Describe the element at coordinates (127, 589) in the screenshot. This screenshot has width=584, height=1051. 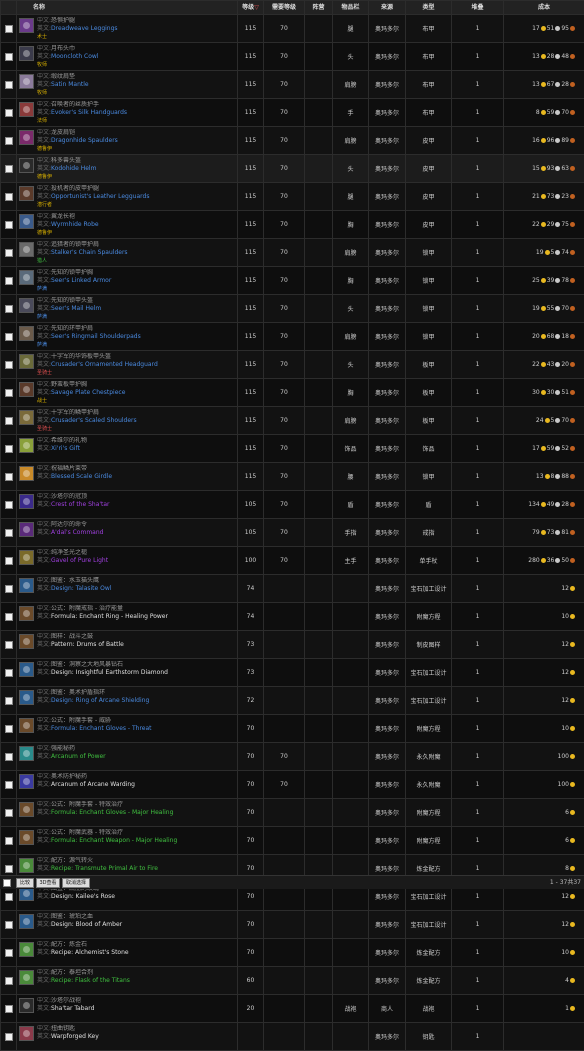
I see `item-name-cell: 中文:图鉴：水玉猫头鹰英文:Design: Talasite Owl` at that location.